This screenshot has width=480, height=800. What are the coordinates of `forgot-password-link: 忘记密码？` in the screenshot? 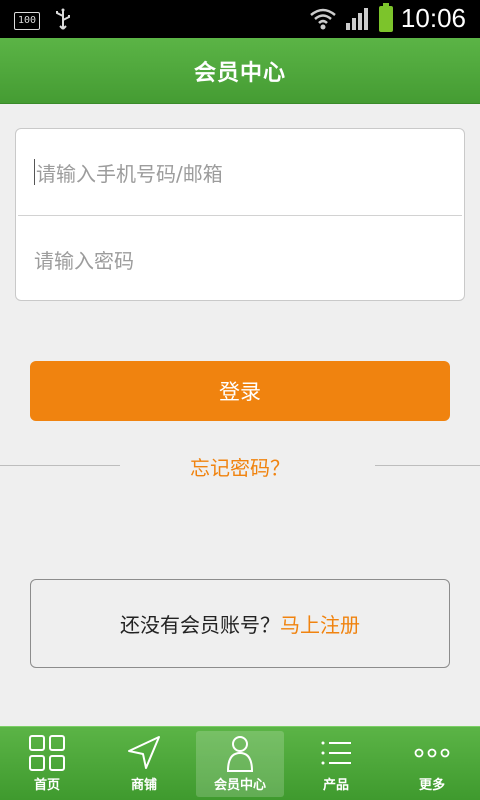 It's located at (240, 466).